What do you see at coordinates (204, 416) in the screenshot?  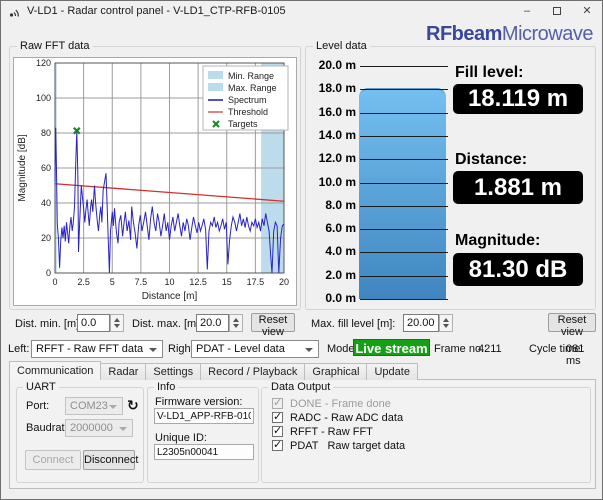 I see `firmware-version-field` at bounding box center [204, 416].